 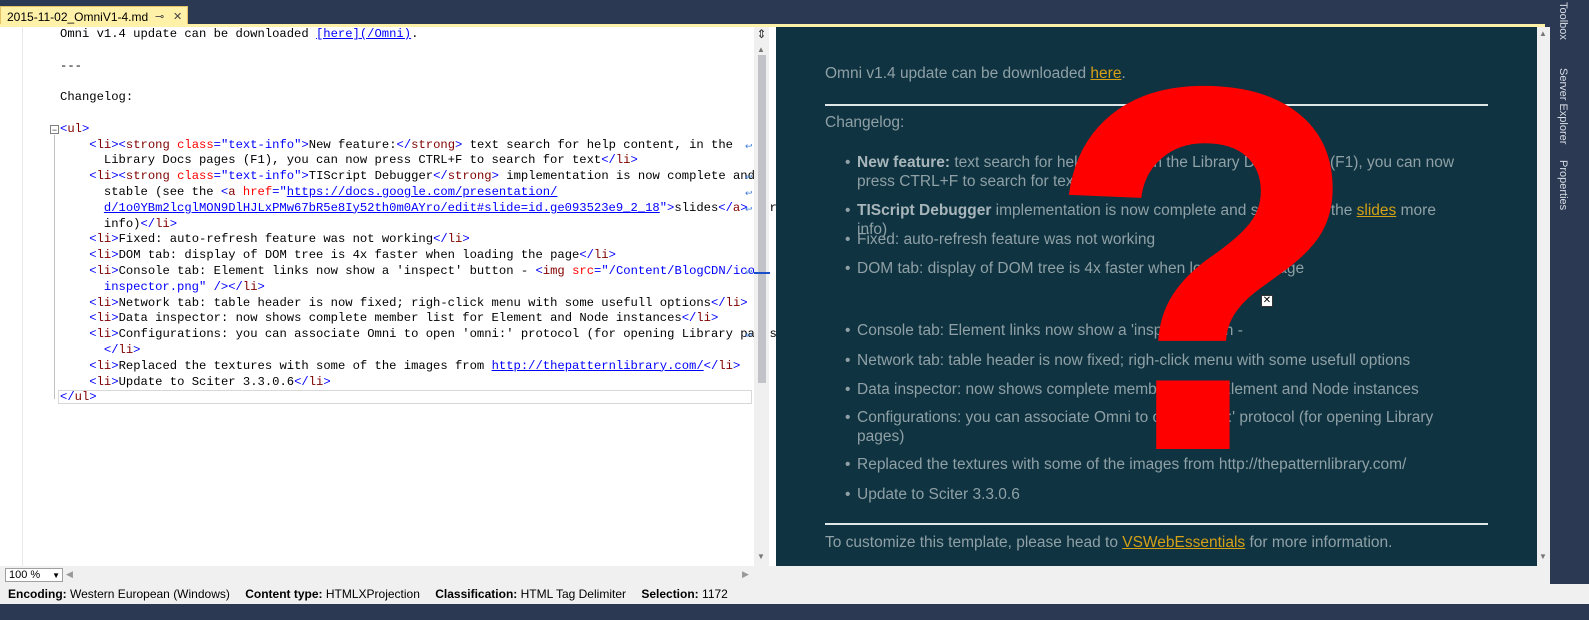 I want to click on split-icon: ⇕, so click(x=761, y=35).